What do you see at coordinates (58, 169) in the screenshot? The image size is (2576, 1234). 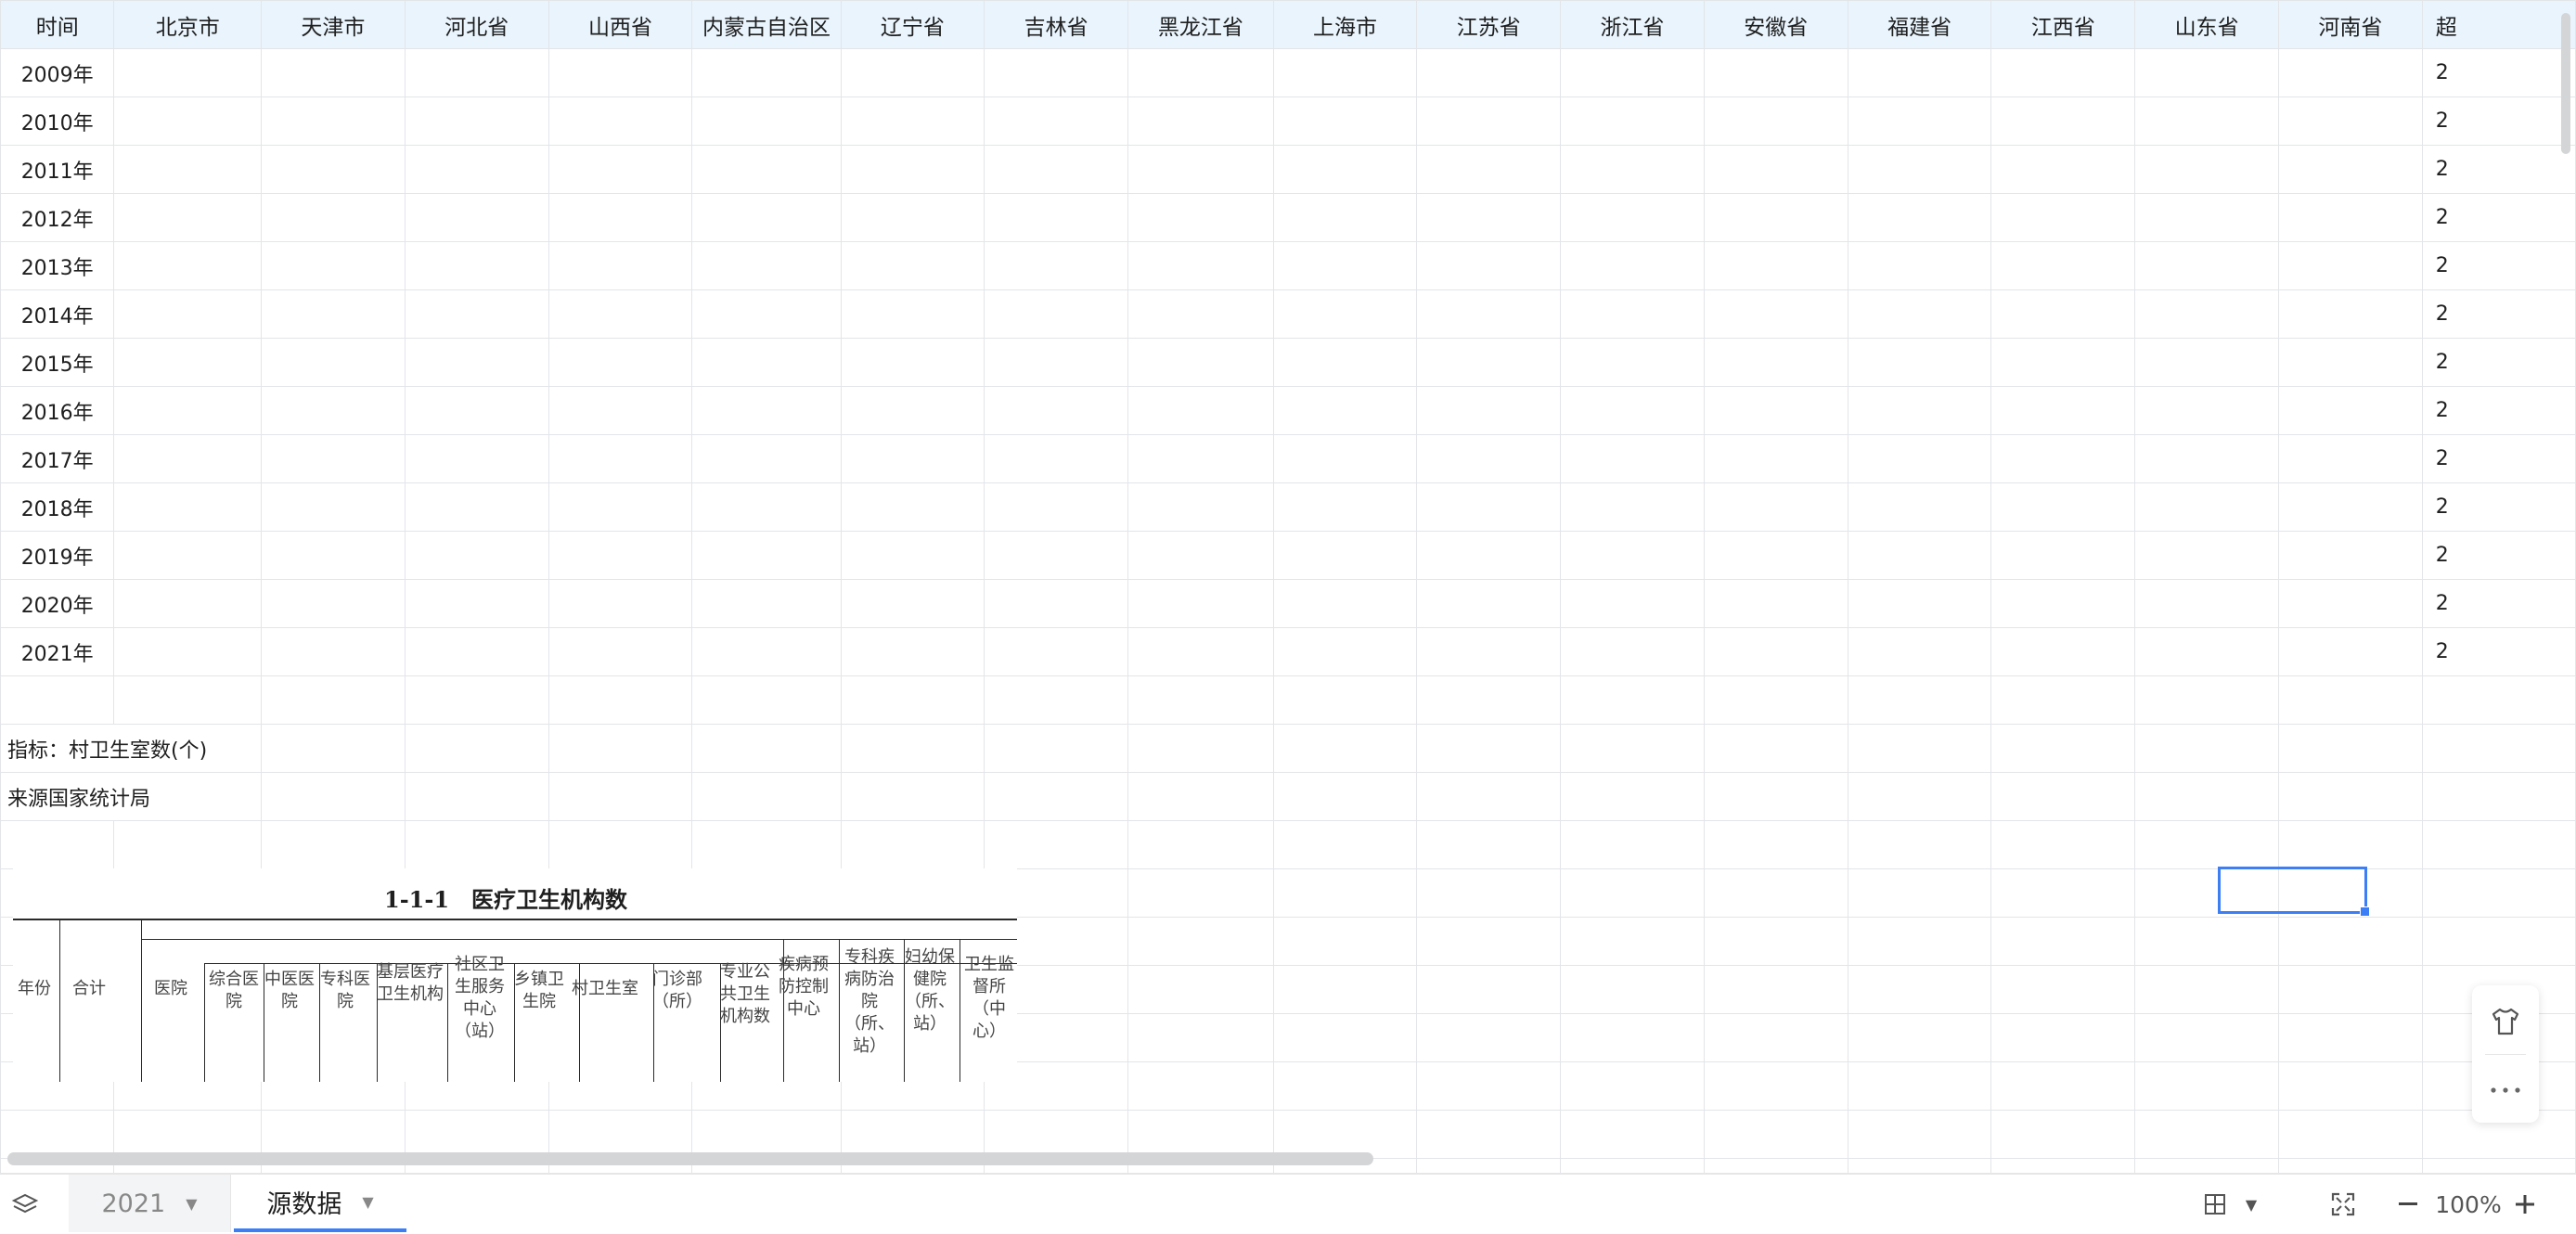 I see `row-label-cell: 2011年` at bounding box center [58, 169].